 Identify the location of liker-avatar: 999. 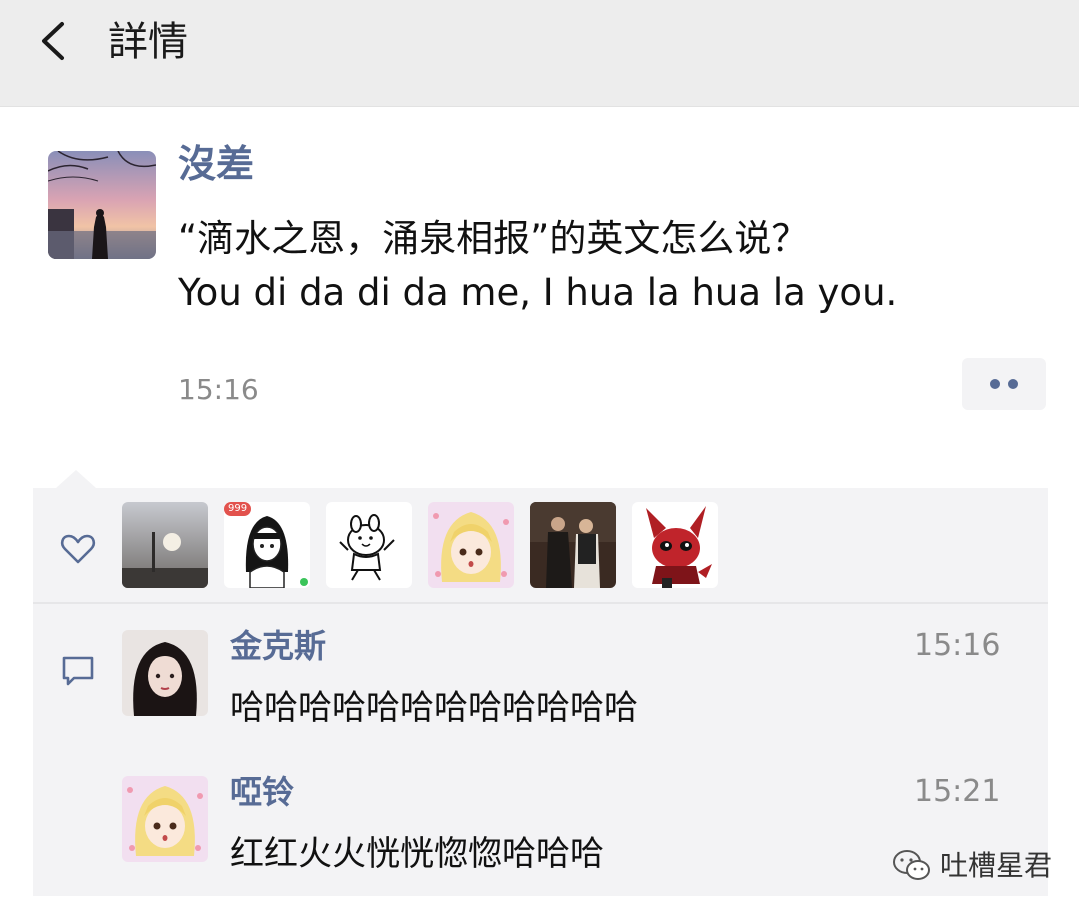
(267, 545).